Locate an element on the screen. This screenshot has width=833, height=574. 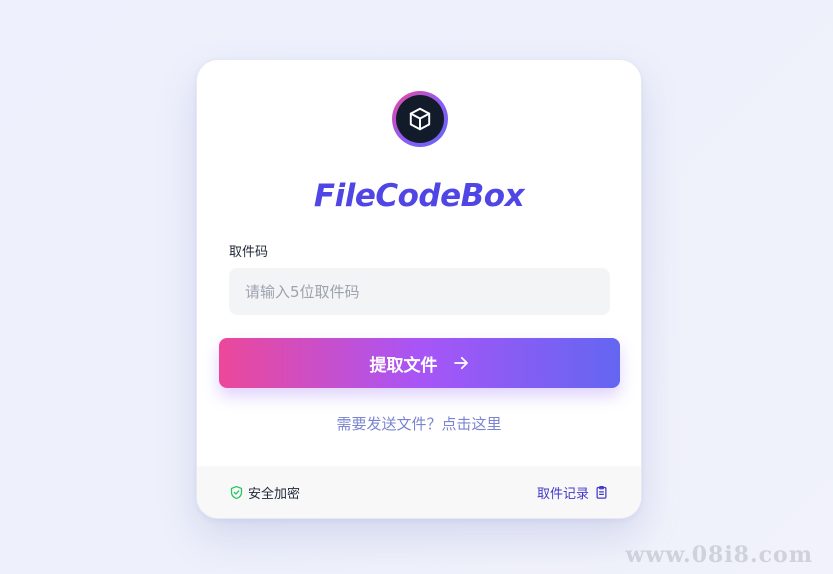
cube-icon is located at coordinates (420, 119).